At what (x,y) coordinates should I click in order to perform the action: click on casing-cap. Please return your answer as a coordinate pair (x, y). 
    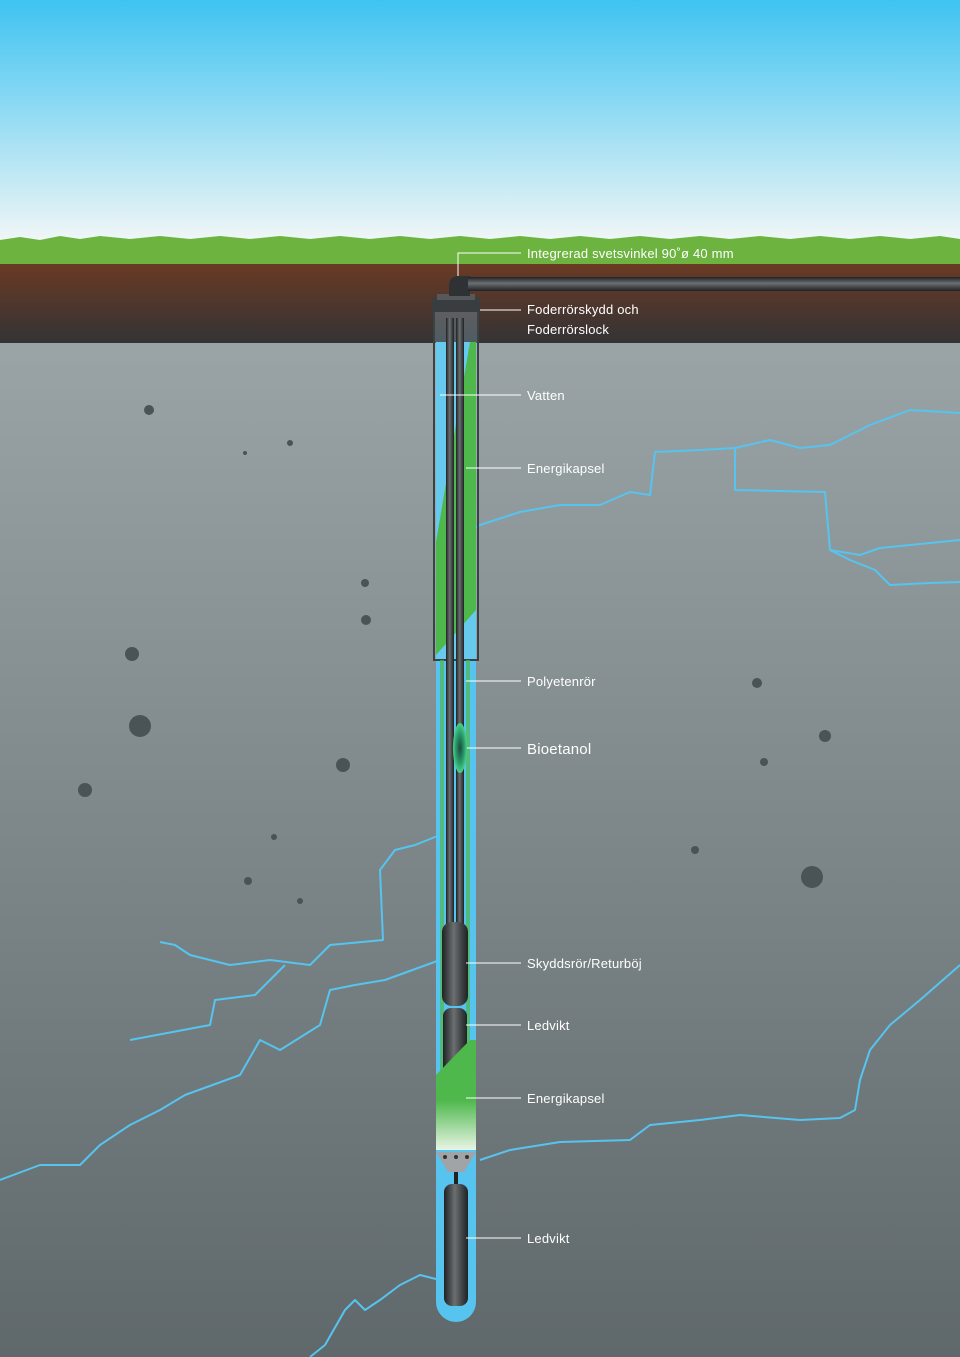
    Looking at the image, I should click on (456, 305).